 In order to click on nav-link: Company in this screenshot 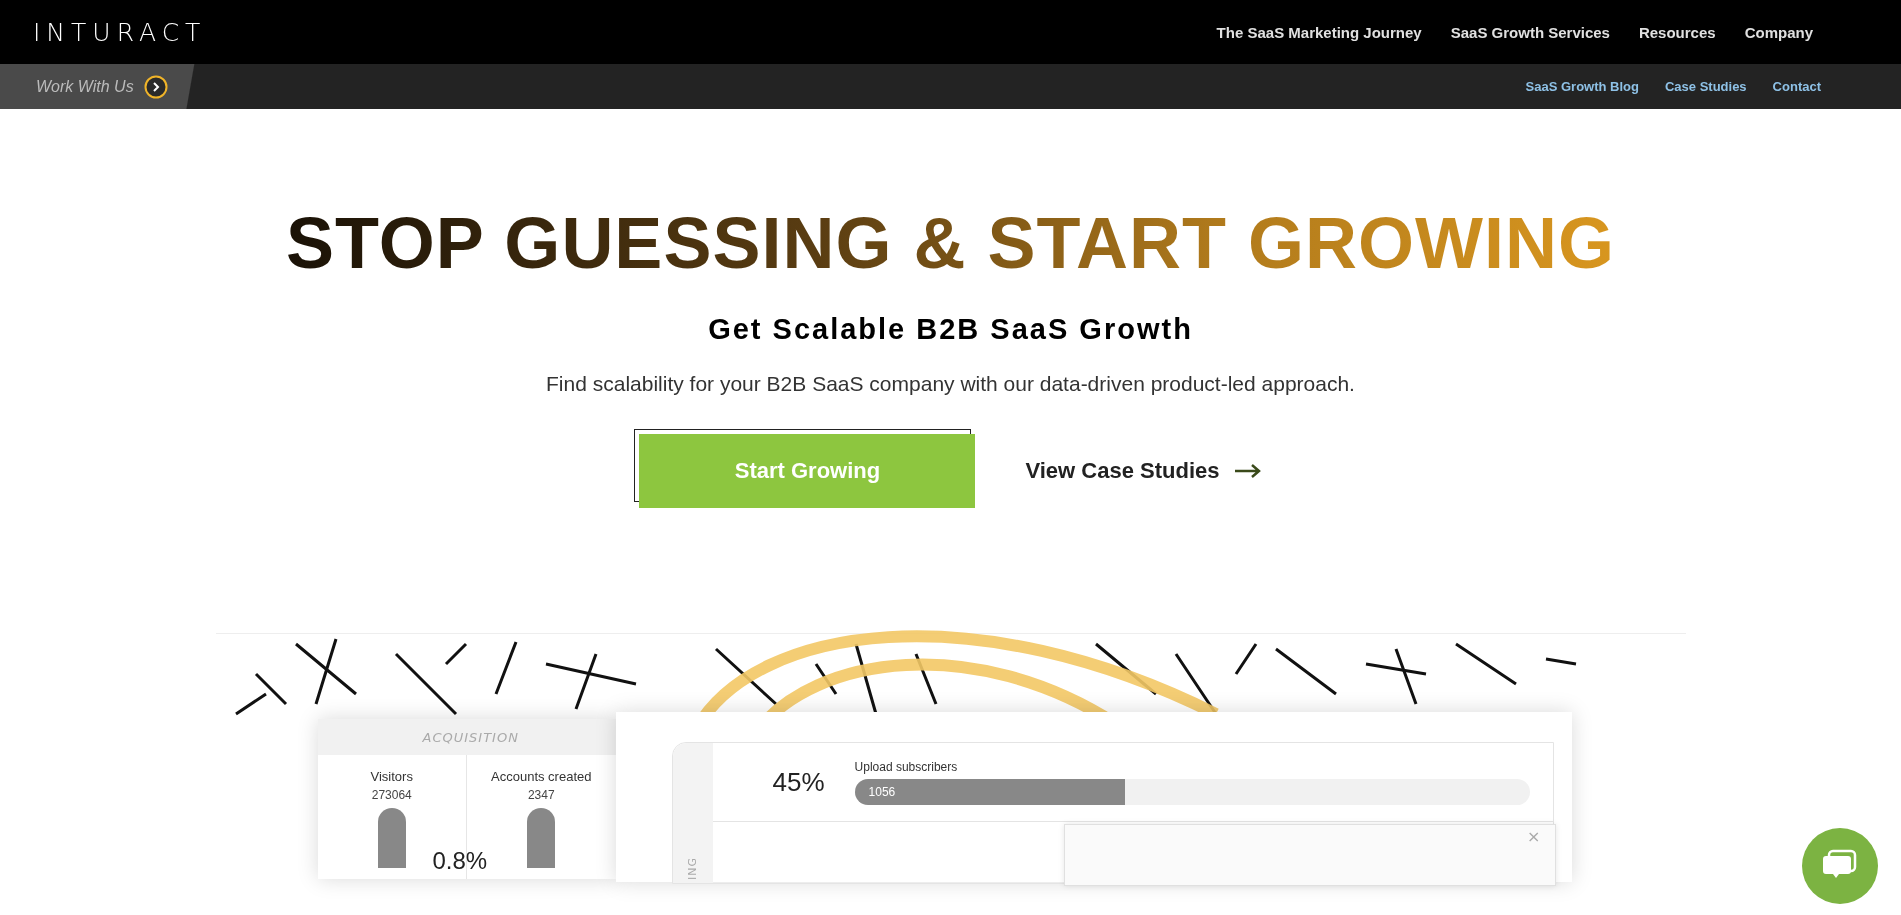, I will do `click(1778, 32)`.